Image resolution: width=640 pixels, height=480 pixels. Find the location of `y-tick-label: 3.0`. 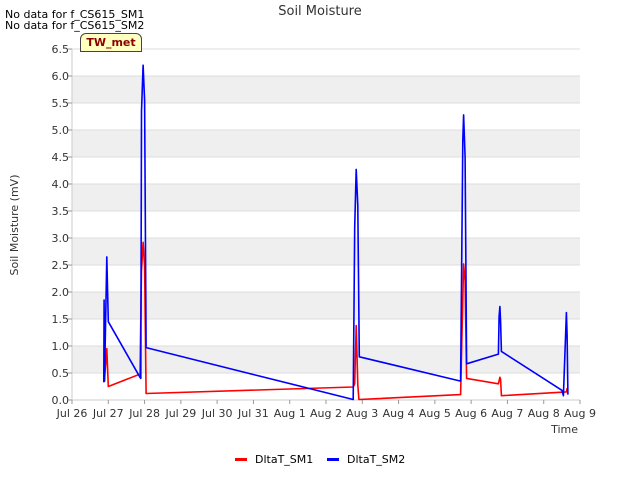

y-tick-label: 3.0 is located at coordinates (61, 238).